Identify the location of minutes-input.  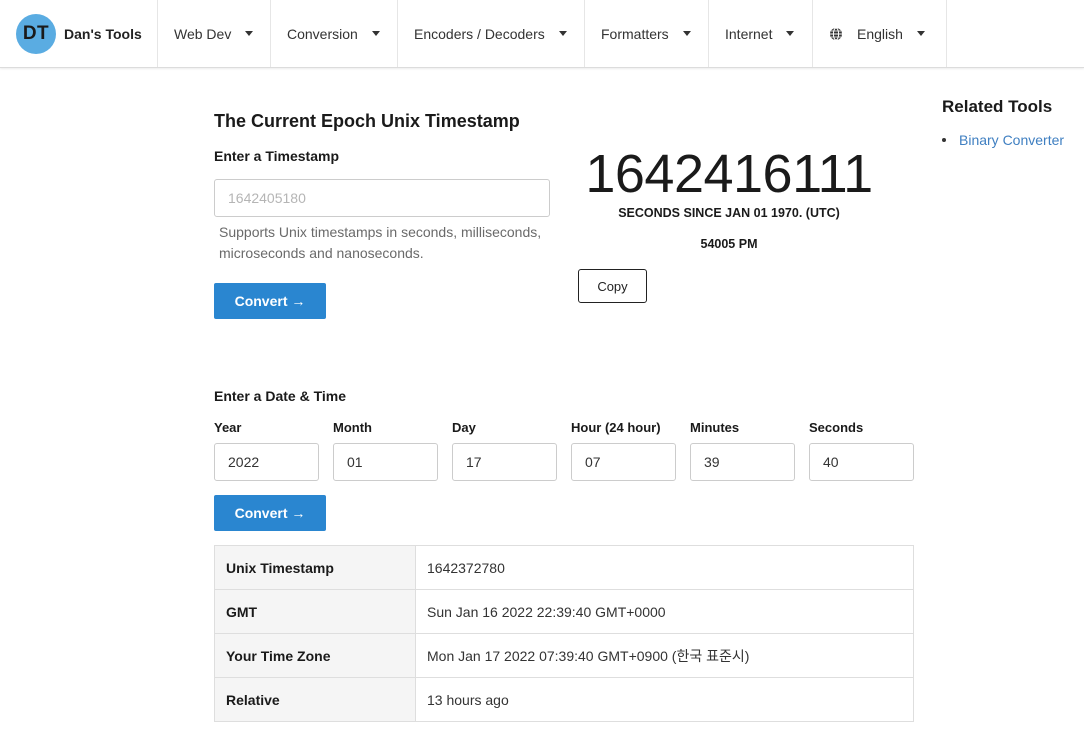
(742, 462).